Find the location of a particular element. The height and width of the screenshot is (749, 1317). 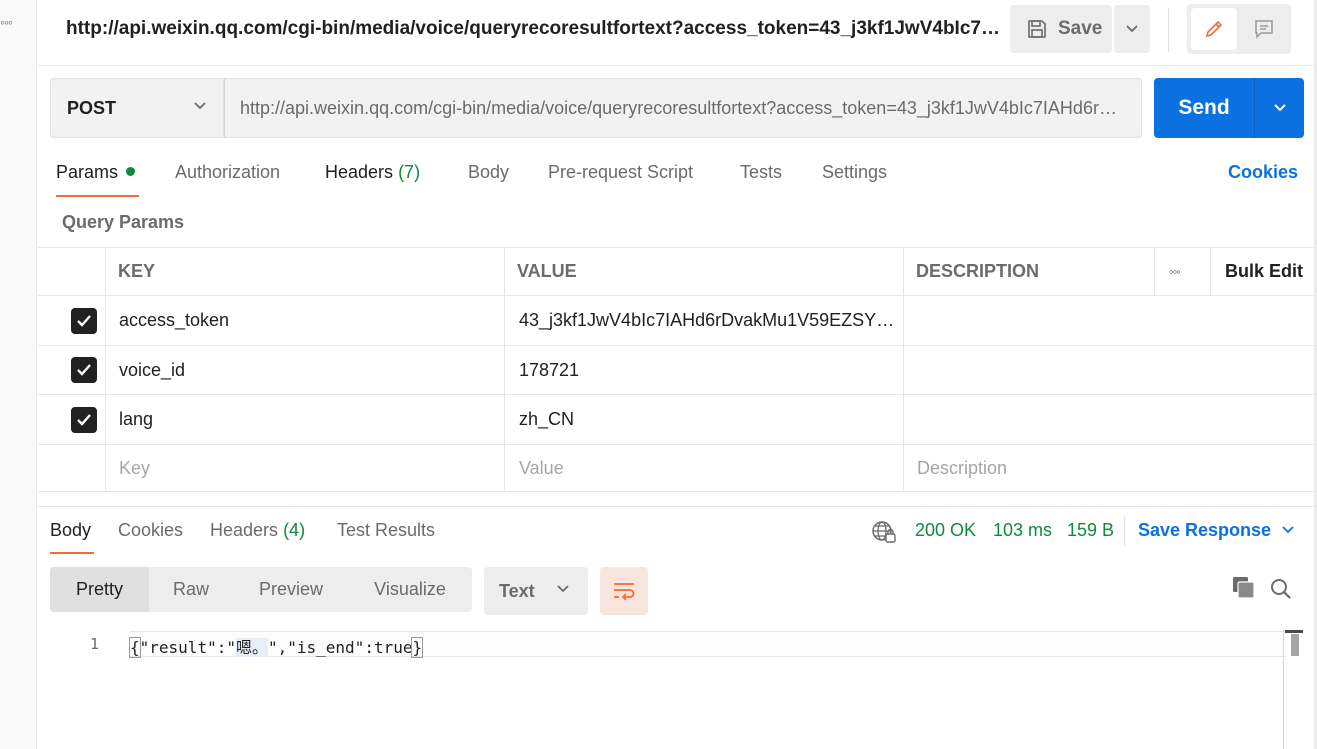

format-toggle-group: Pretty Raw Preview Visualize is located at coordinates (261, 589).